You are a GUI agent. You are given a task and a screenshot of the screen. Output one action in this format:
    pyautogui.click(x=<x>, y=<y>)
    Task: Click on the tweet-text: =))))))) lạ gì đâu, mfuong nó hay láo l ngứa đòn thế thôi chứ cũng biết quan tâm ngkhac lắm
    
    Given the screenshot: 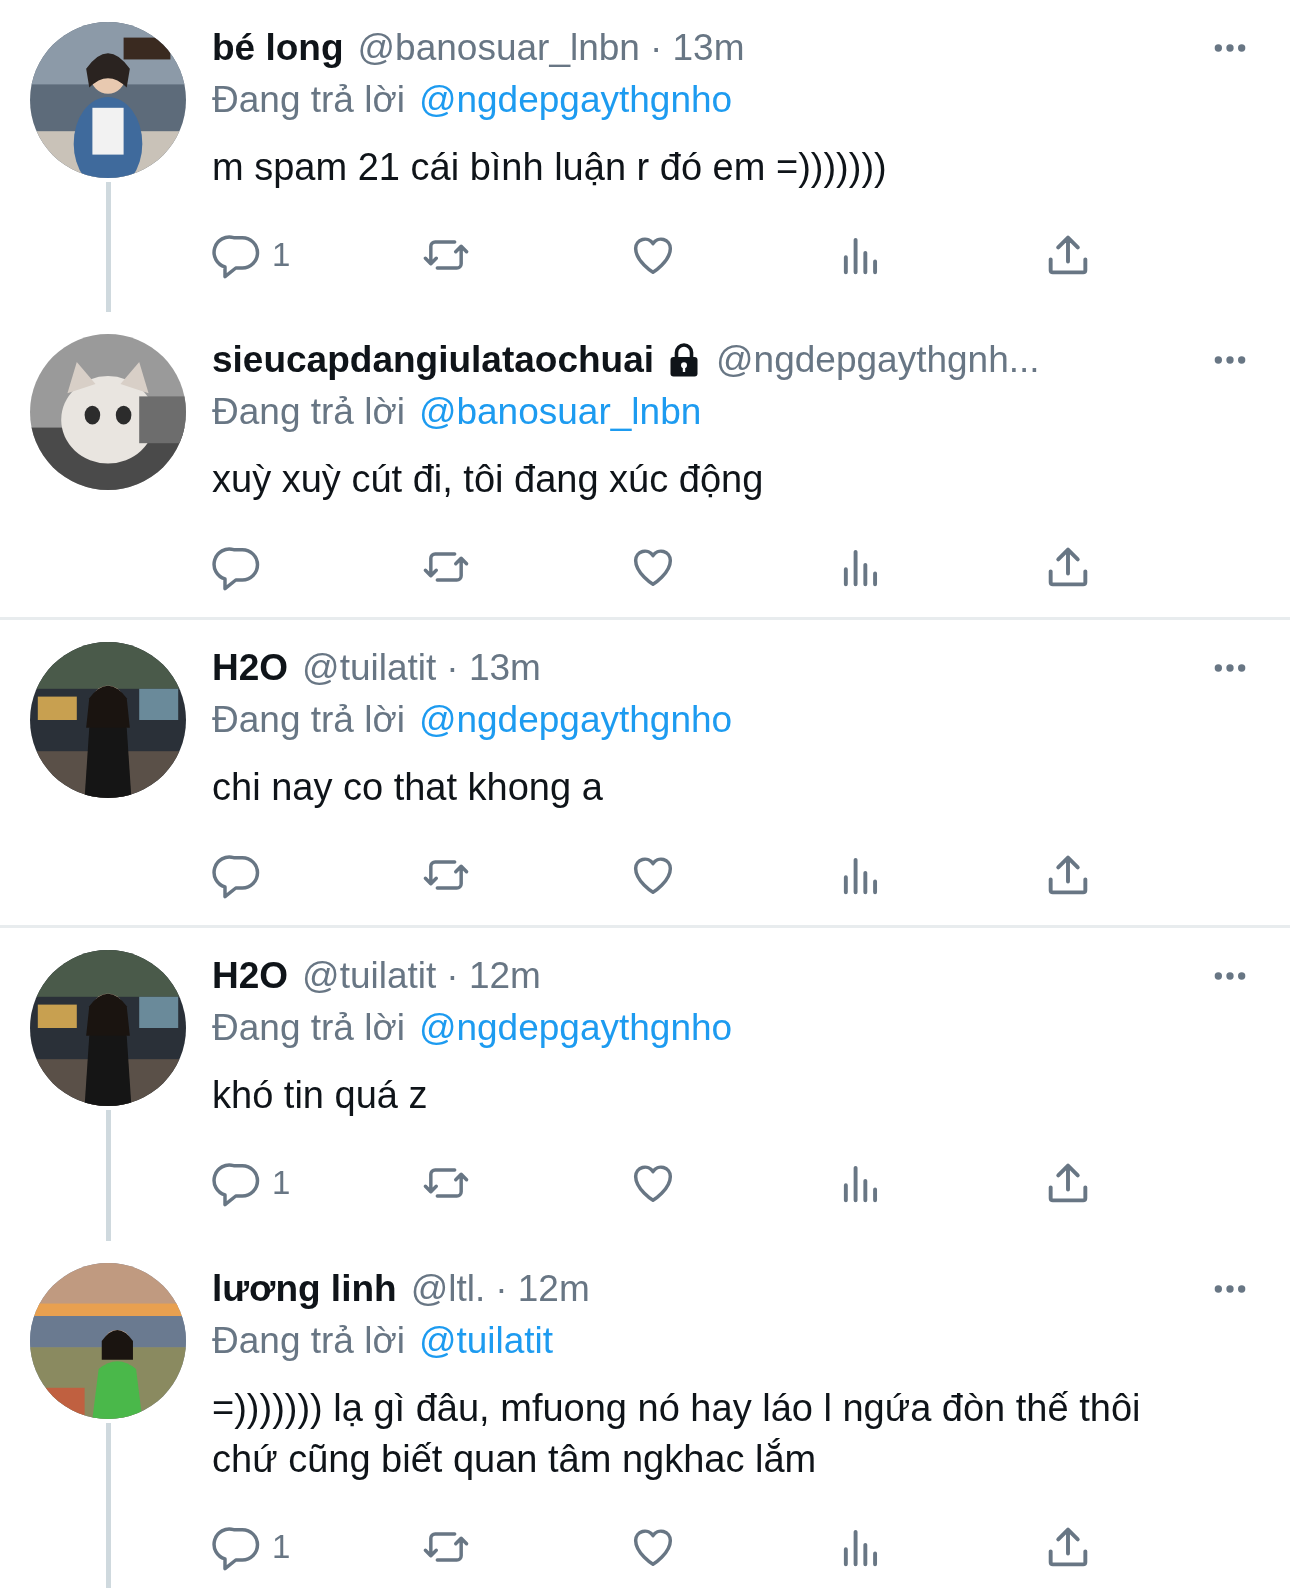 What is the action you would take?
    pyautogui.click(x=677, y=1434)
    